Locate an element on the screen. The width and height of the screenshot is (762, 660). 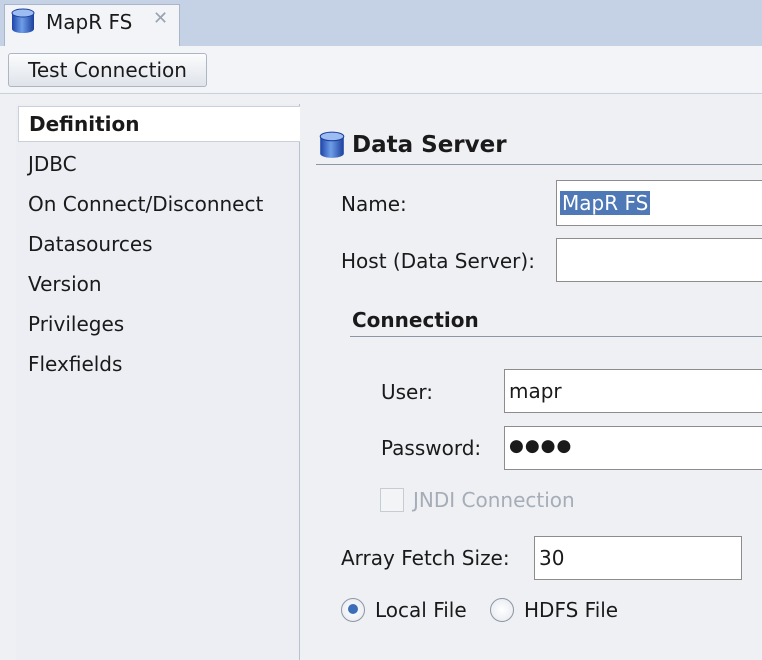
local-file-label: Local File is located at coordinates (421, 610).